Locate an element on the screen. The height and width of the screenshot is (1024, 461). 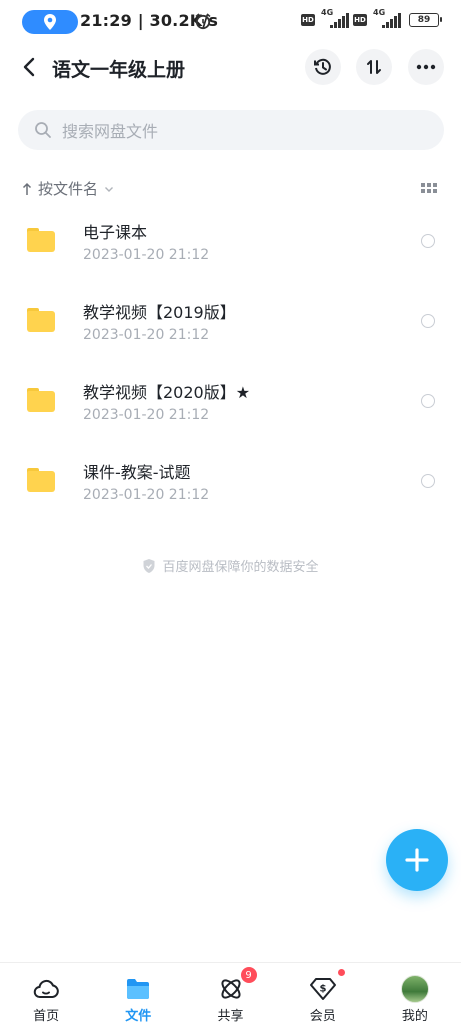
file-name: 电子课本 is located at coordinates (115, 232).